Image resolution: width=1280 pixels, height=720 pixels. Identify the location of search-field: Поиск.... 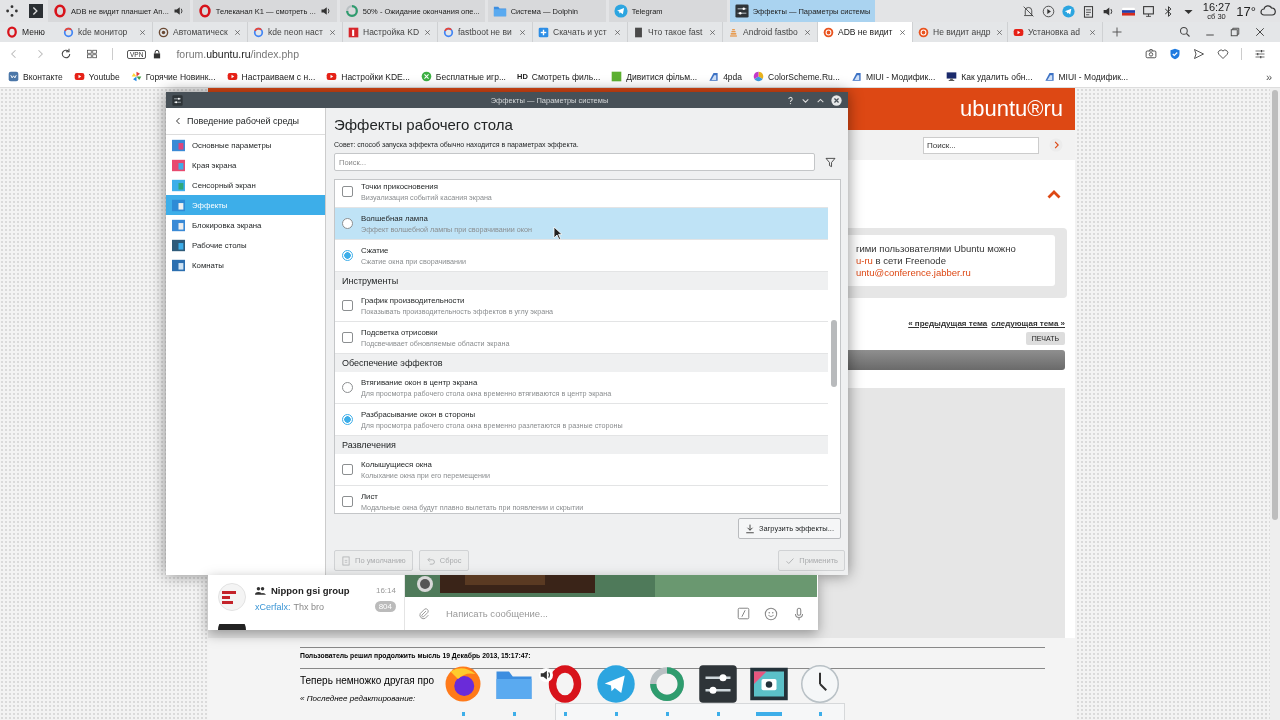
(981, 145).